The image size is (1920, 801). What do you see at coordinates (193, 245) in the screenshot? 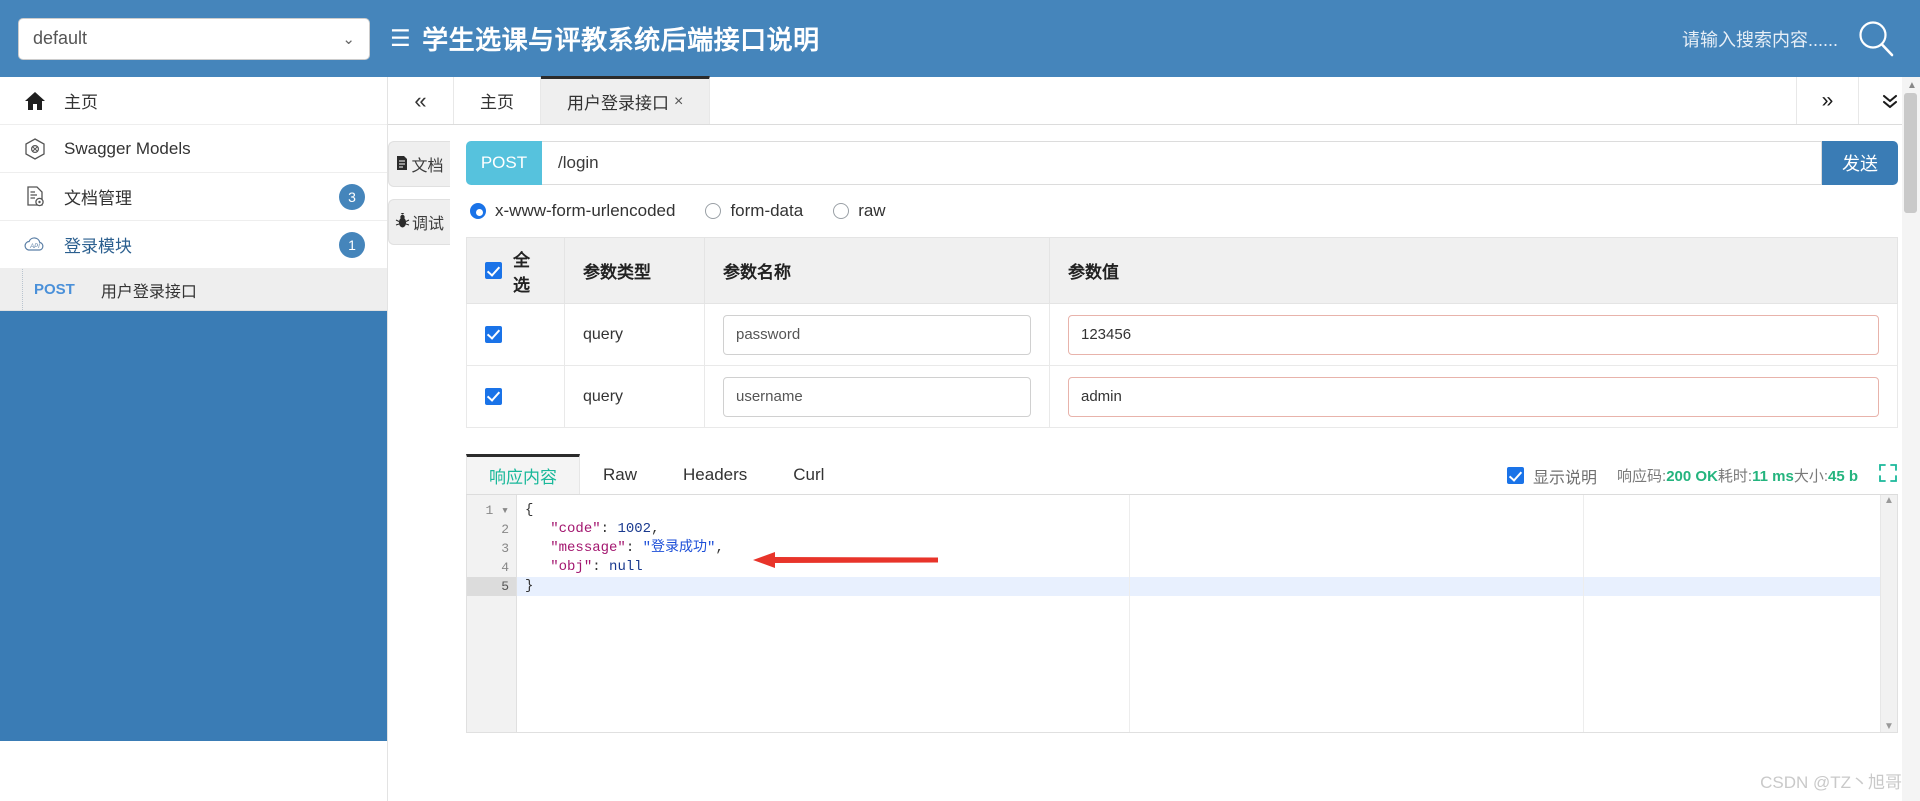
I see `sidebar-item-login-module: API 登录模块 1` at bounding box center [193, 245].